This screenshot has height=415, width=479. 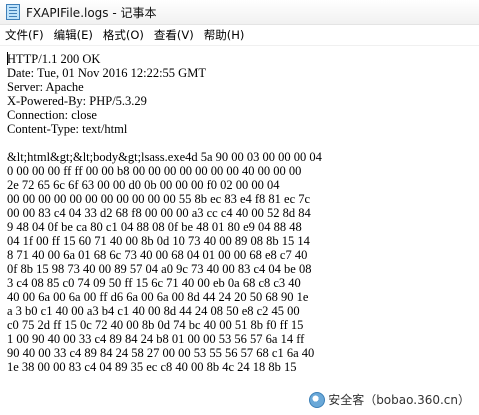 I want to click on menu-format: 格式(O), so click(x=123, y=35).